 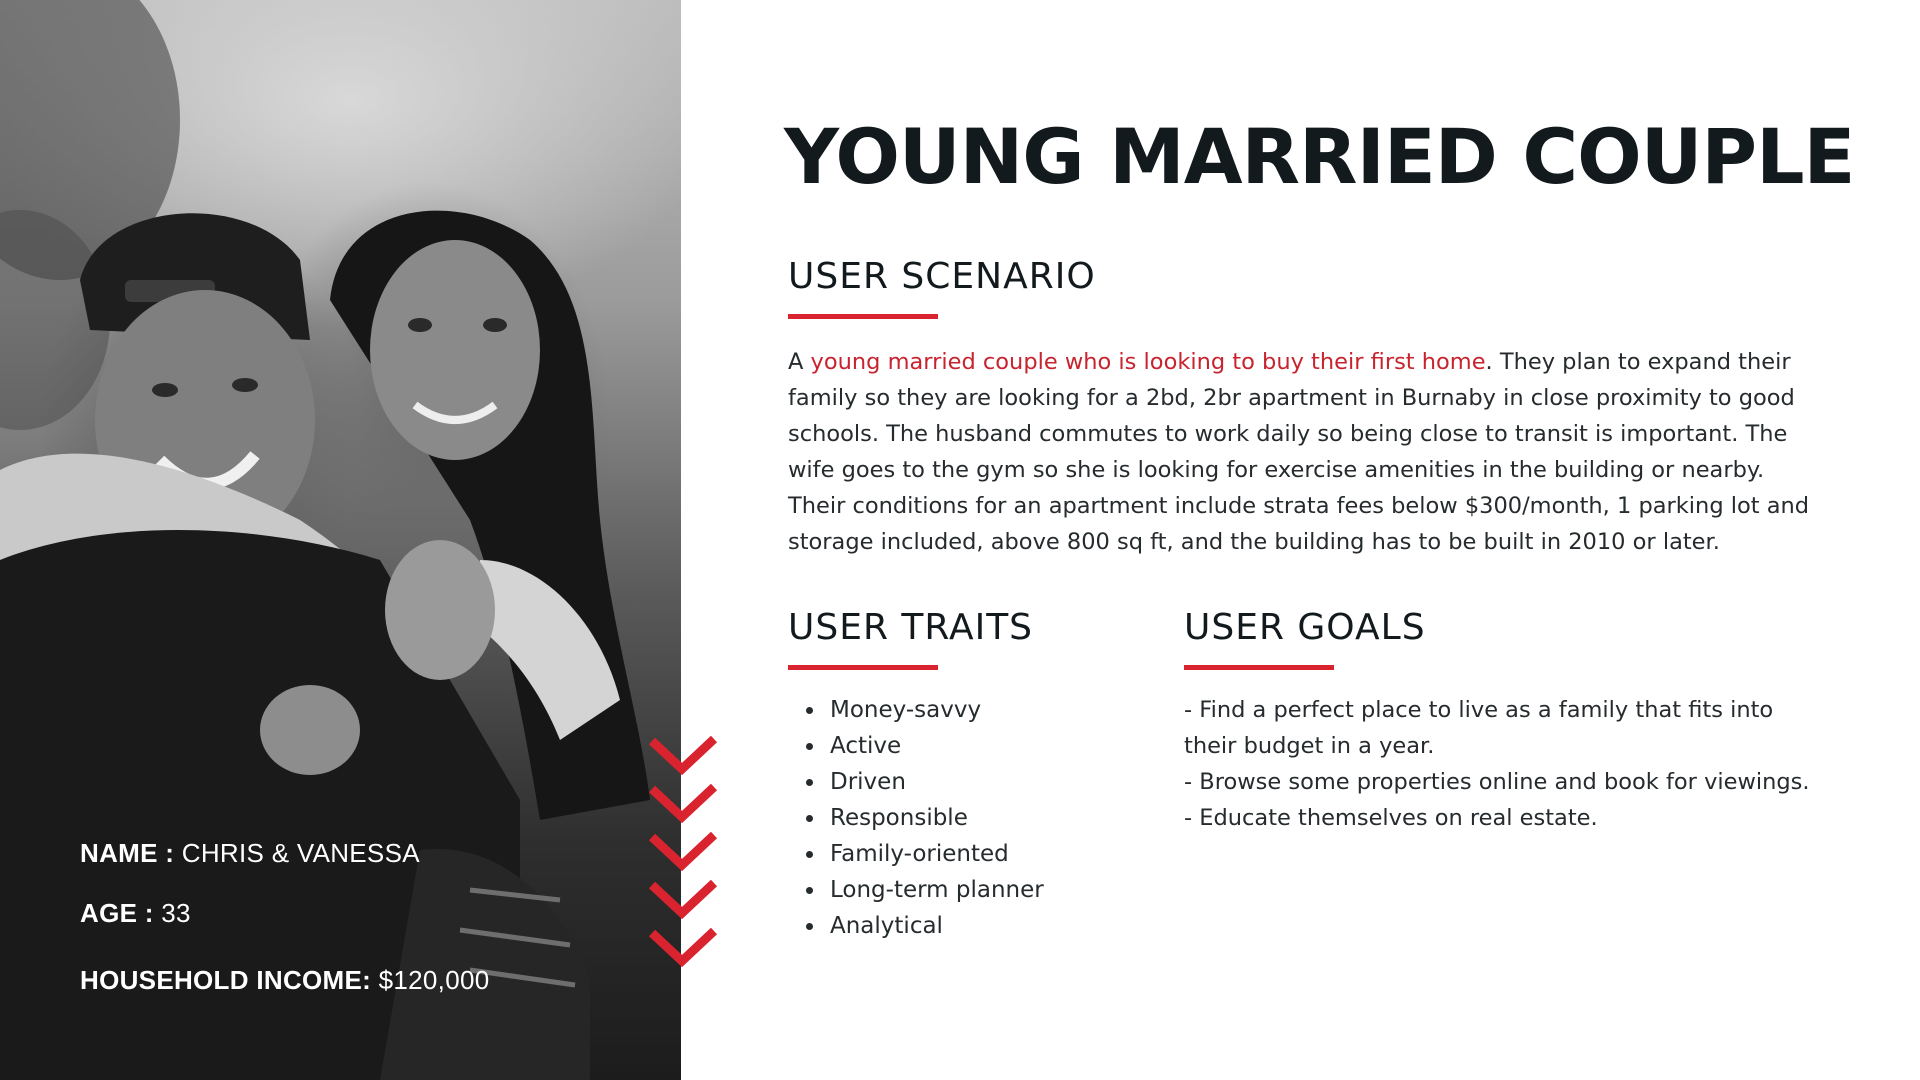 I want to click on list-item: Active, so click(x=916, y=746).